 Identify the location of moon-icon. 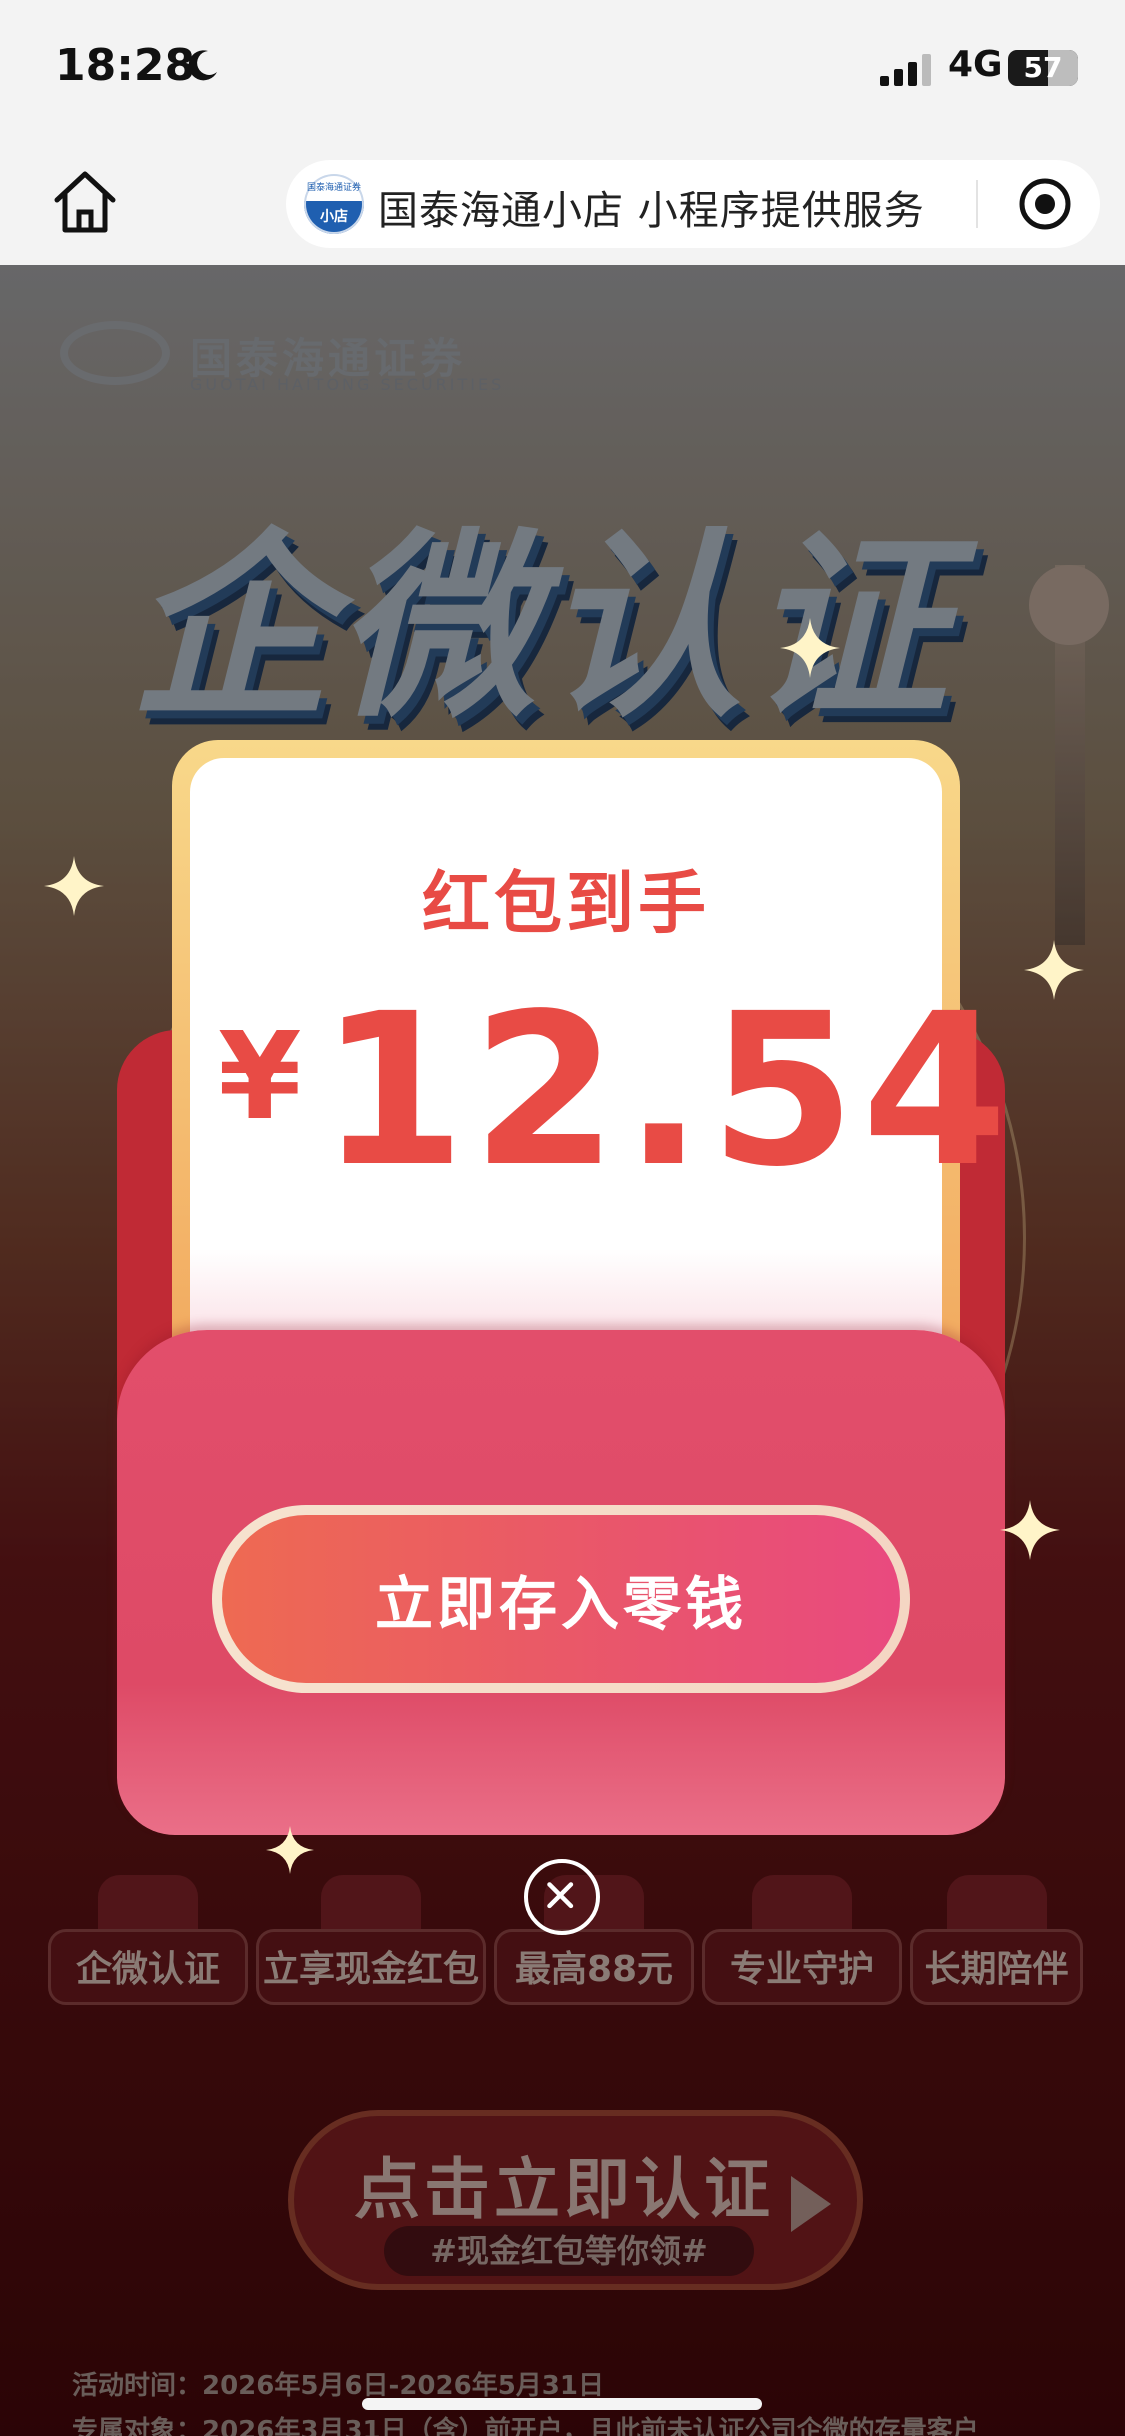
(202, 65).